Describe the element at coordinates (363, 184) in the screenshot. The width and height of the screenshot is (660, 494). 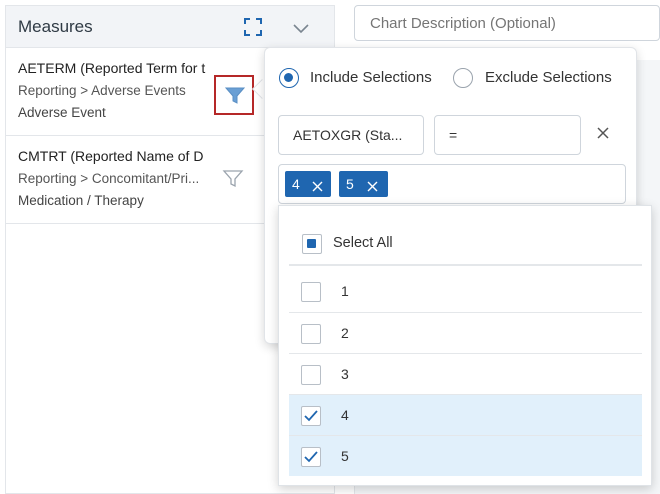
I see `value-tag: 5` at that location.